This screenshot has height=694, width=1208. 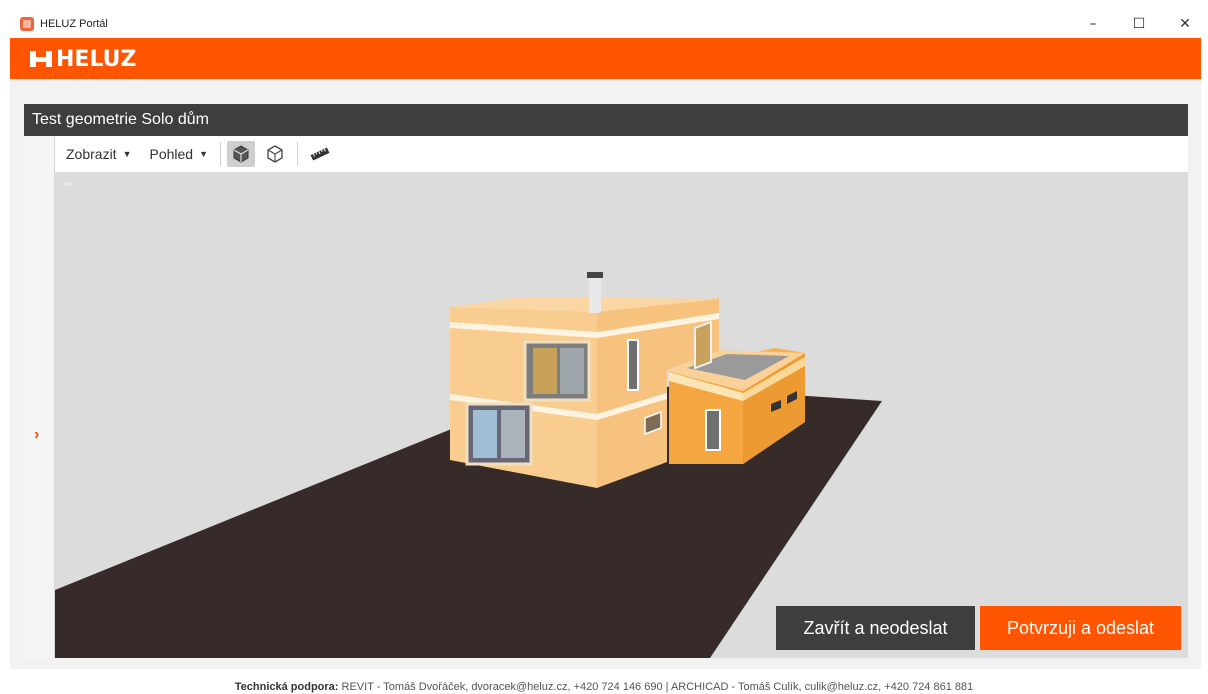 What do you see at coordinates (120, 119) in the screenshot?
I see `panel-title: Test geometrie Solo dům` at bounding box center [120, 119].